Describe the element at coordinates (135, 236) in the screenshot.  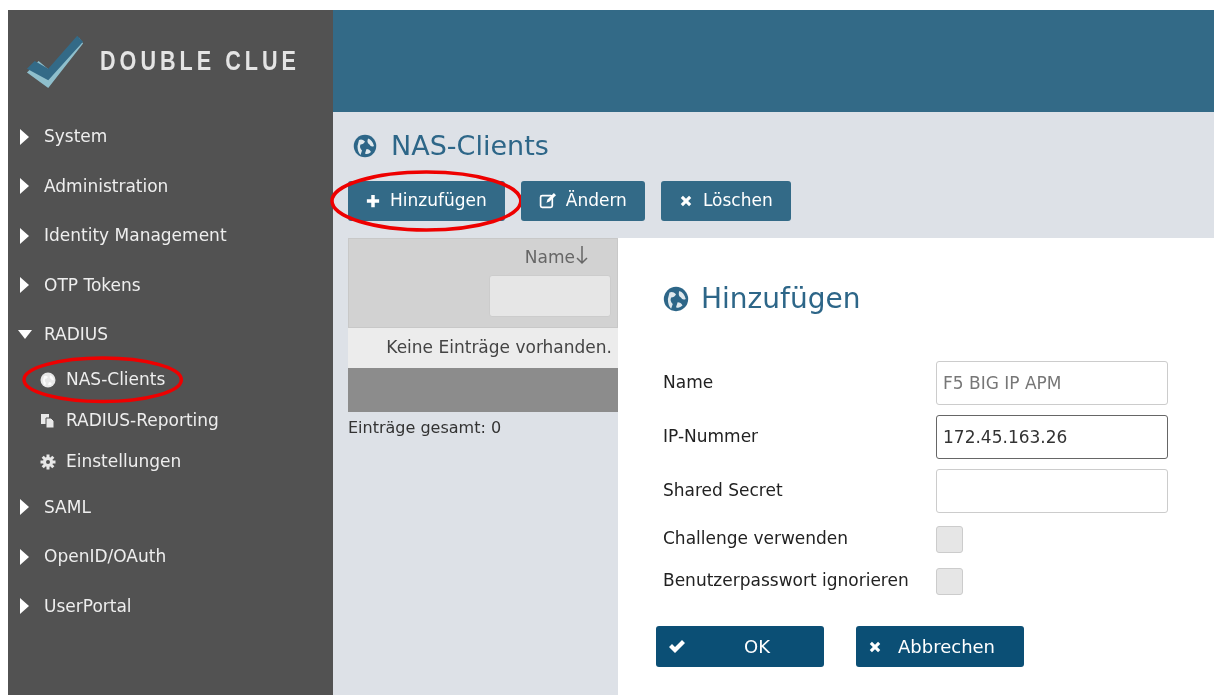
I see `nav-label: Identity Management` at that location.